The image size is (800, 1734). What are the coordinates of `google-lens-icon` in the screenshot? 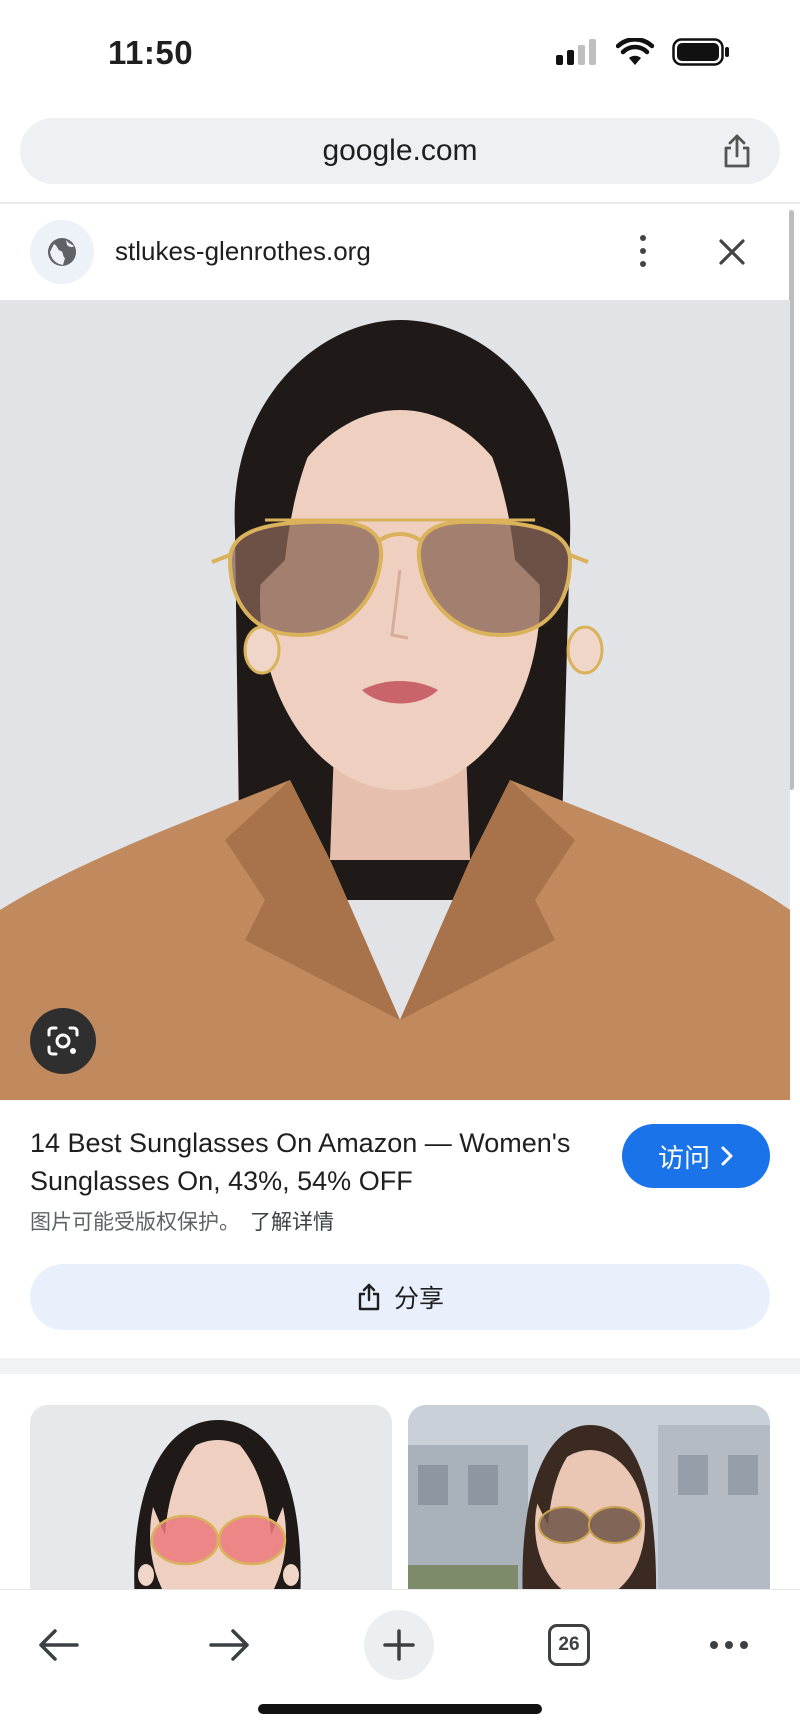 It's located at (63, 1041).